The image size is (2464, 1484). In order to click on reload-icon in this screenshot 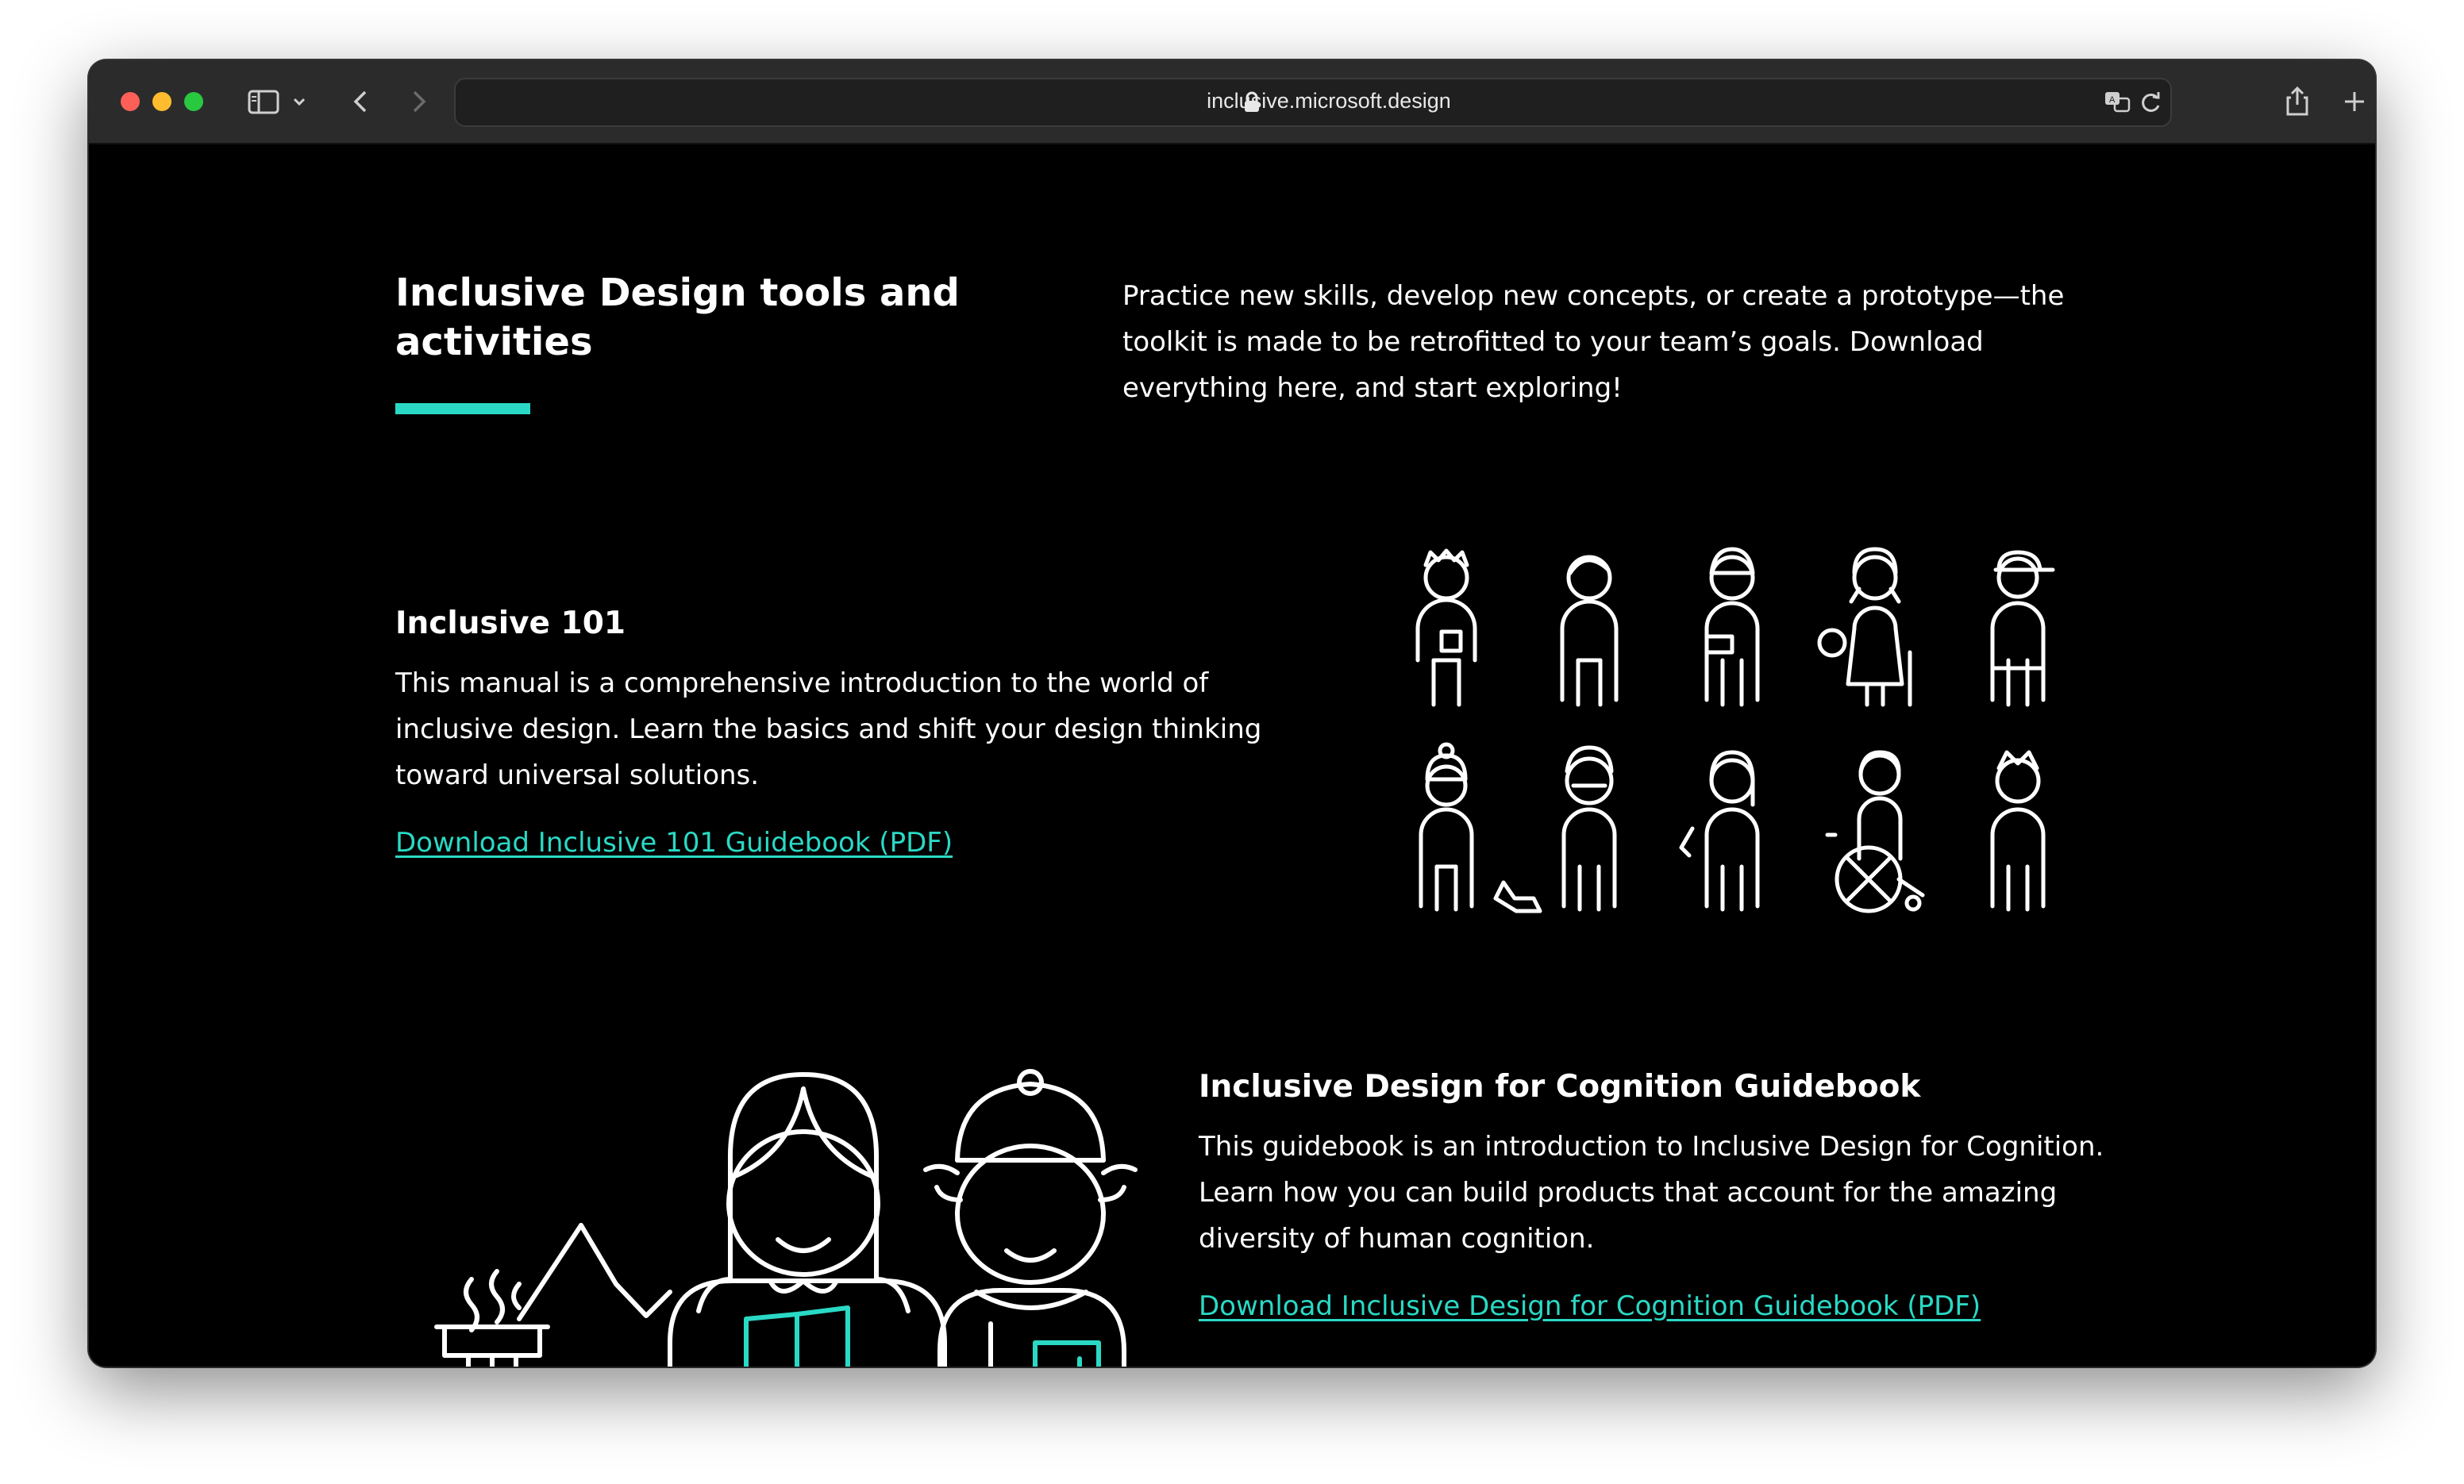, I will do `click(2151, 101)`.